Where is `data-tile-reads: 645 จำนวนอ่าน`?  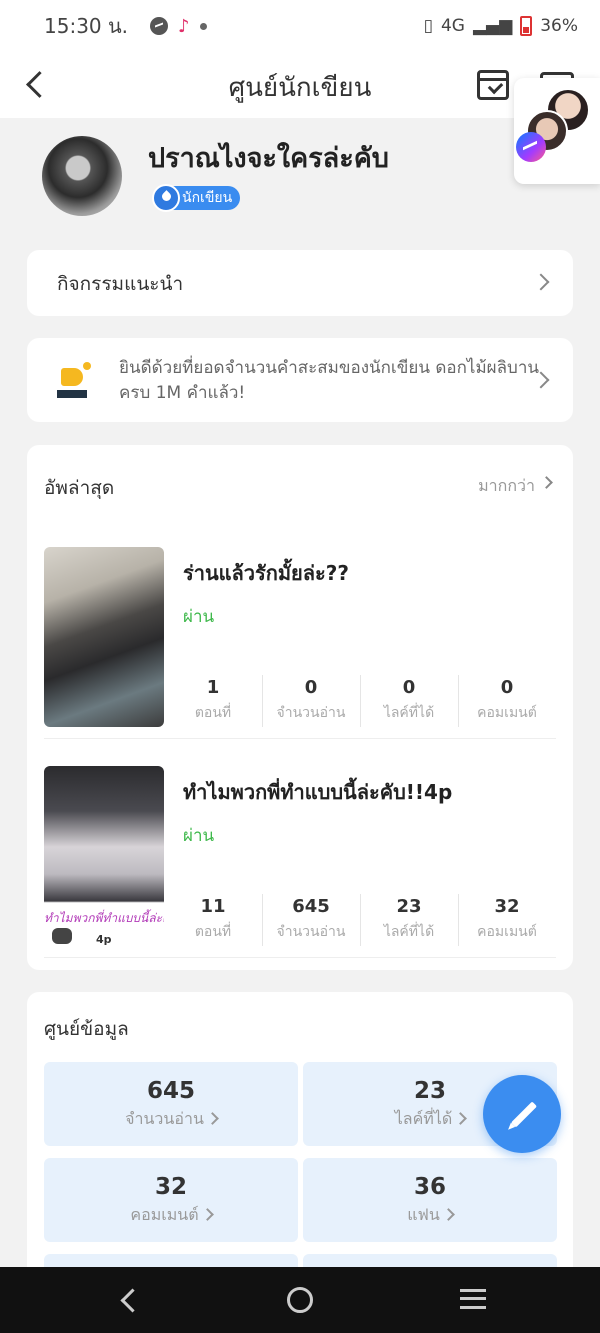 data-tile-reads: 645 จำนวนอ่าน is located at coordinates (171, 1104).